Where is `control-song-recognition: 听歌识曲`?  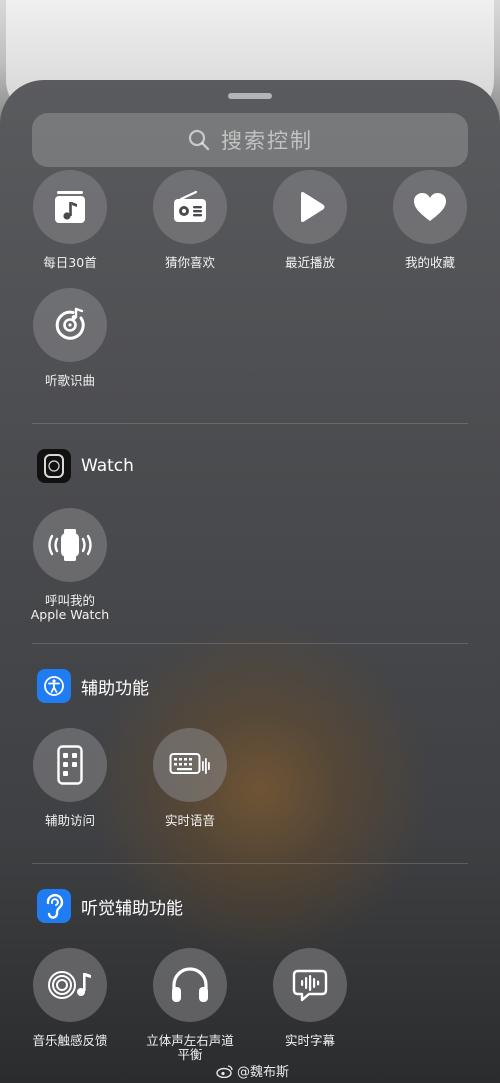
control-song-recognition: 听歌识曲 is located at coordinates (70, 338).